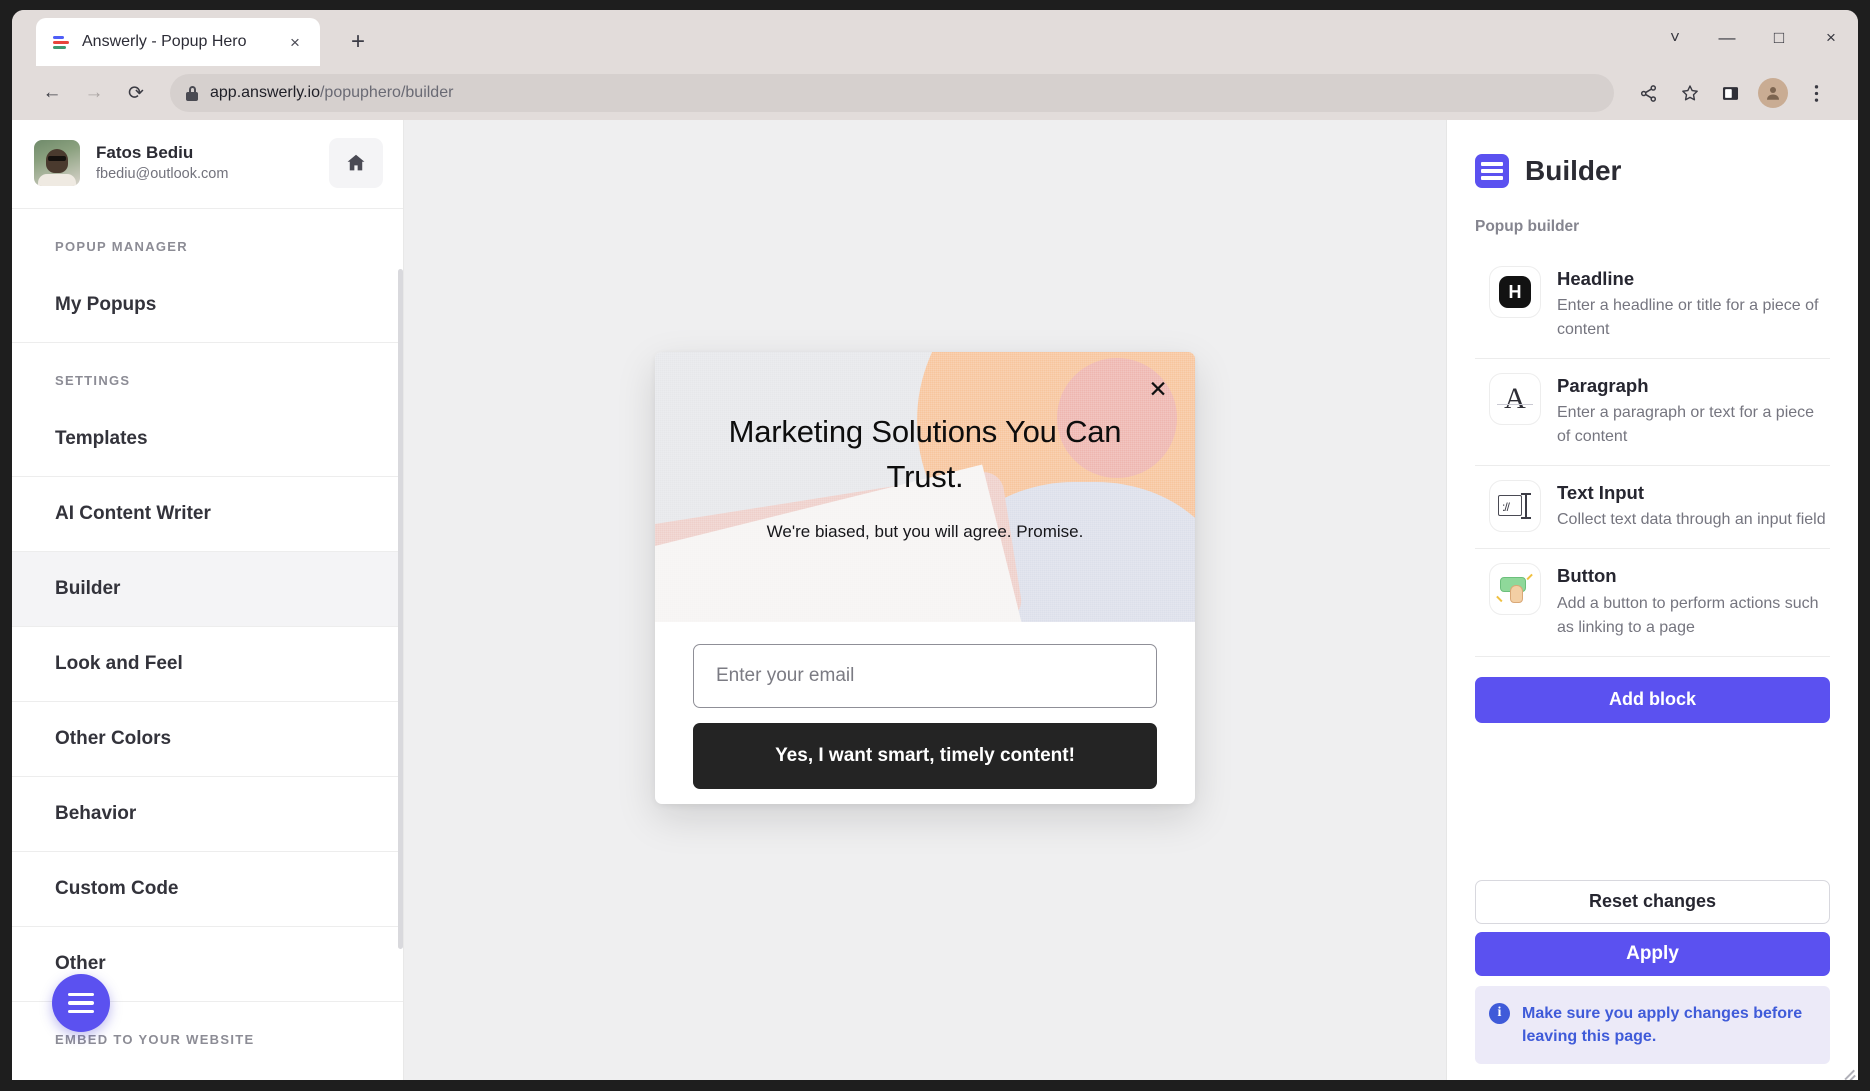 This screenshot has height=1091, width=1870. I want to click on side-panel-icon, so click(1730, 93).